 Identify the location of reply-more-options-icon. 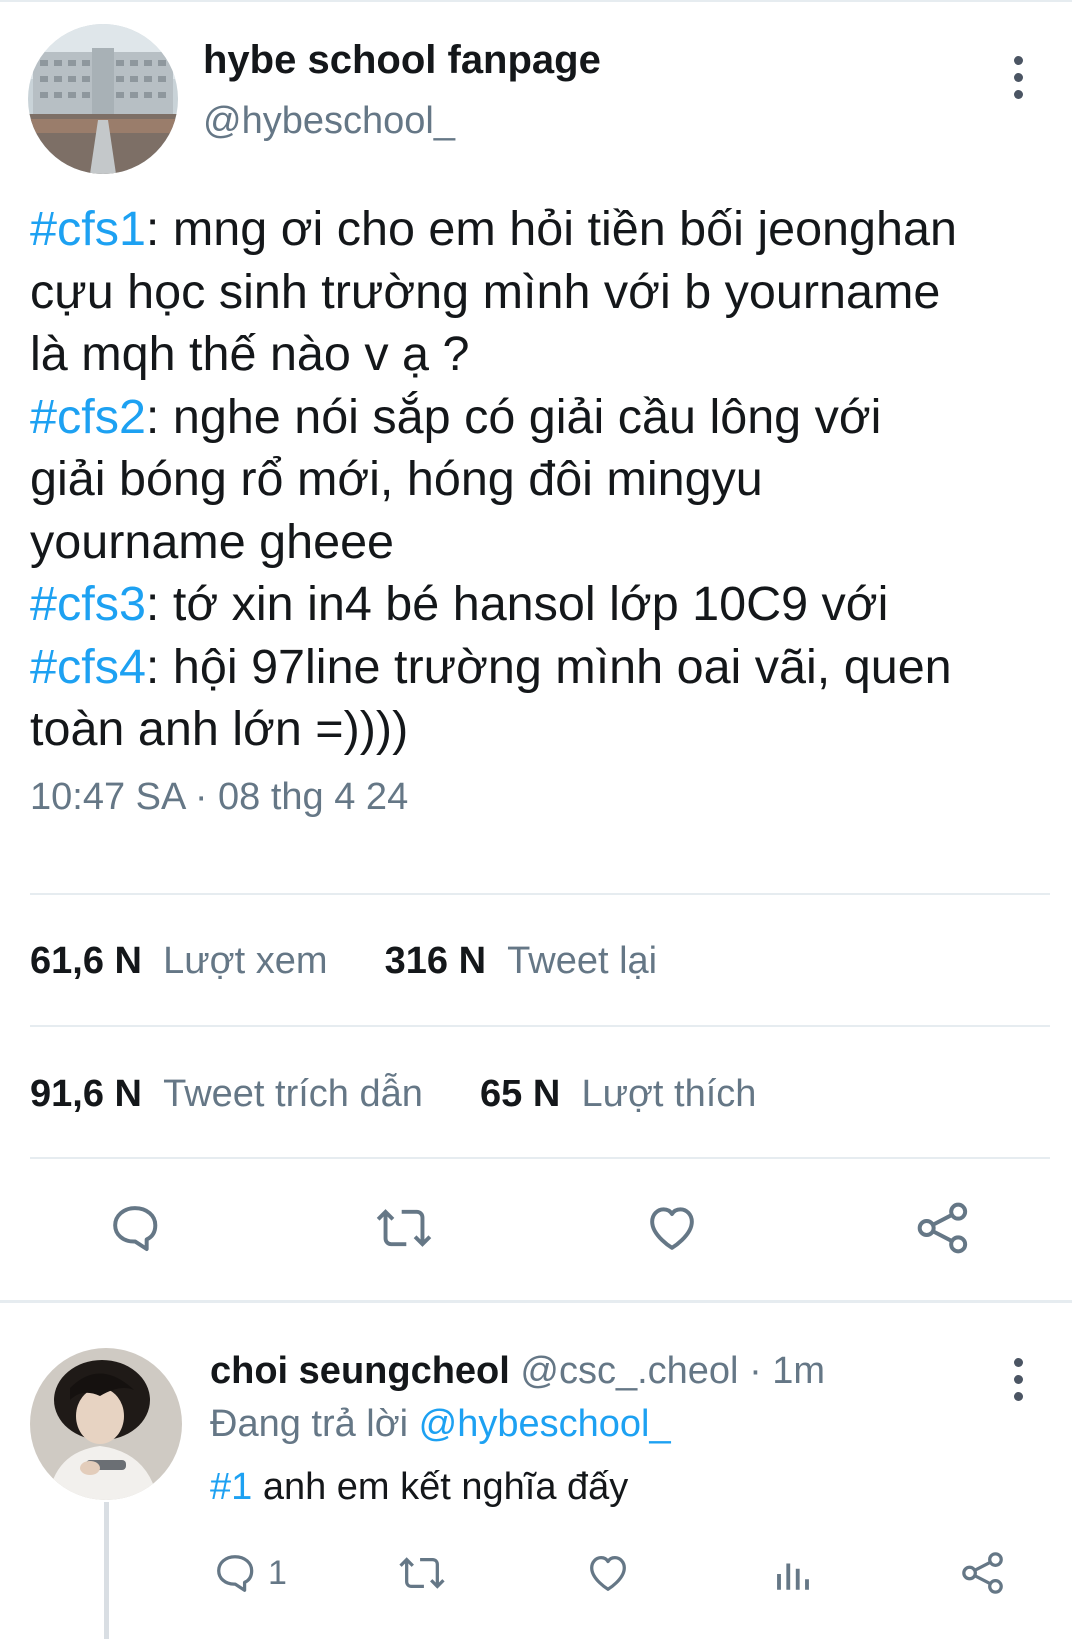
(1018, 1379).